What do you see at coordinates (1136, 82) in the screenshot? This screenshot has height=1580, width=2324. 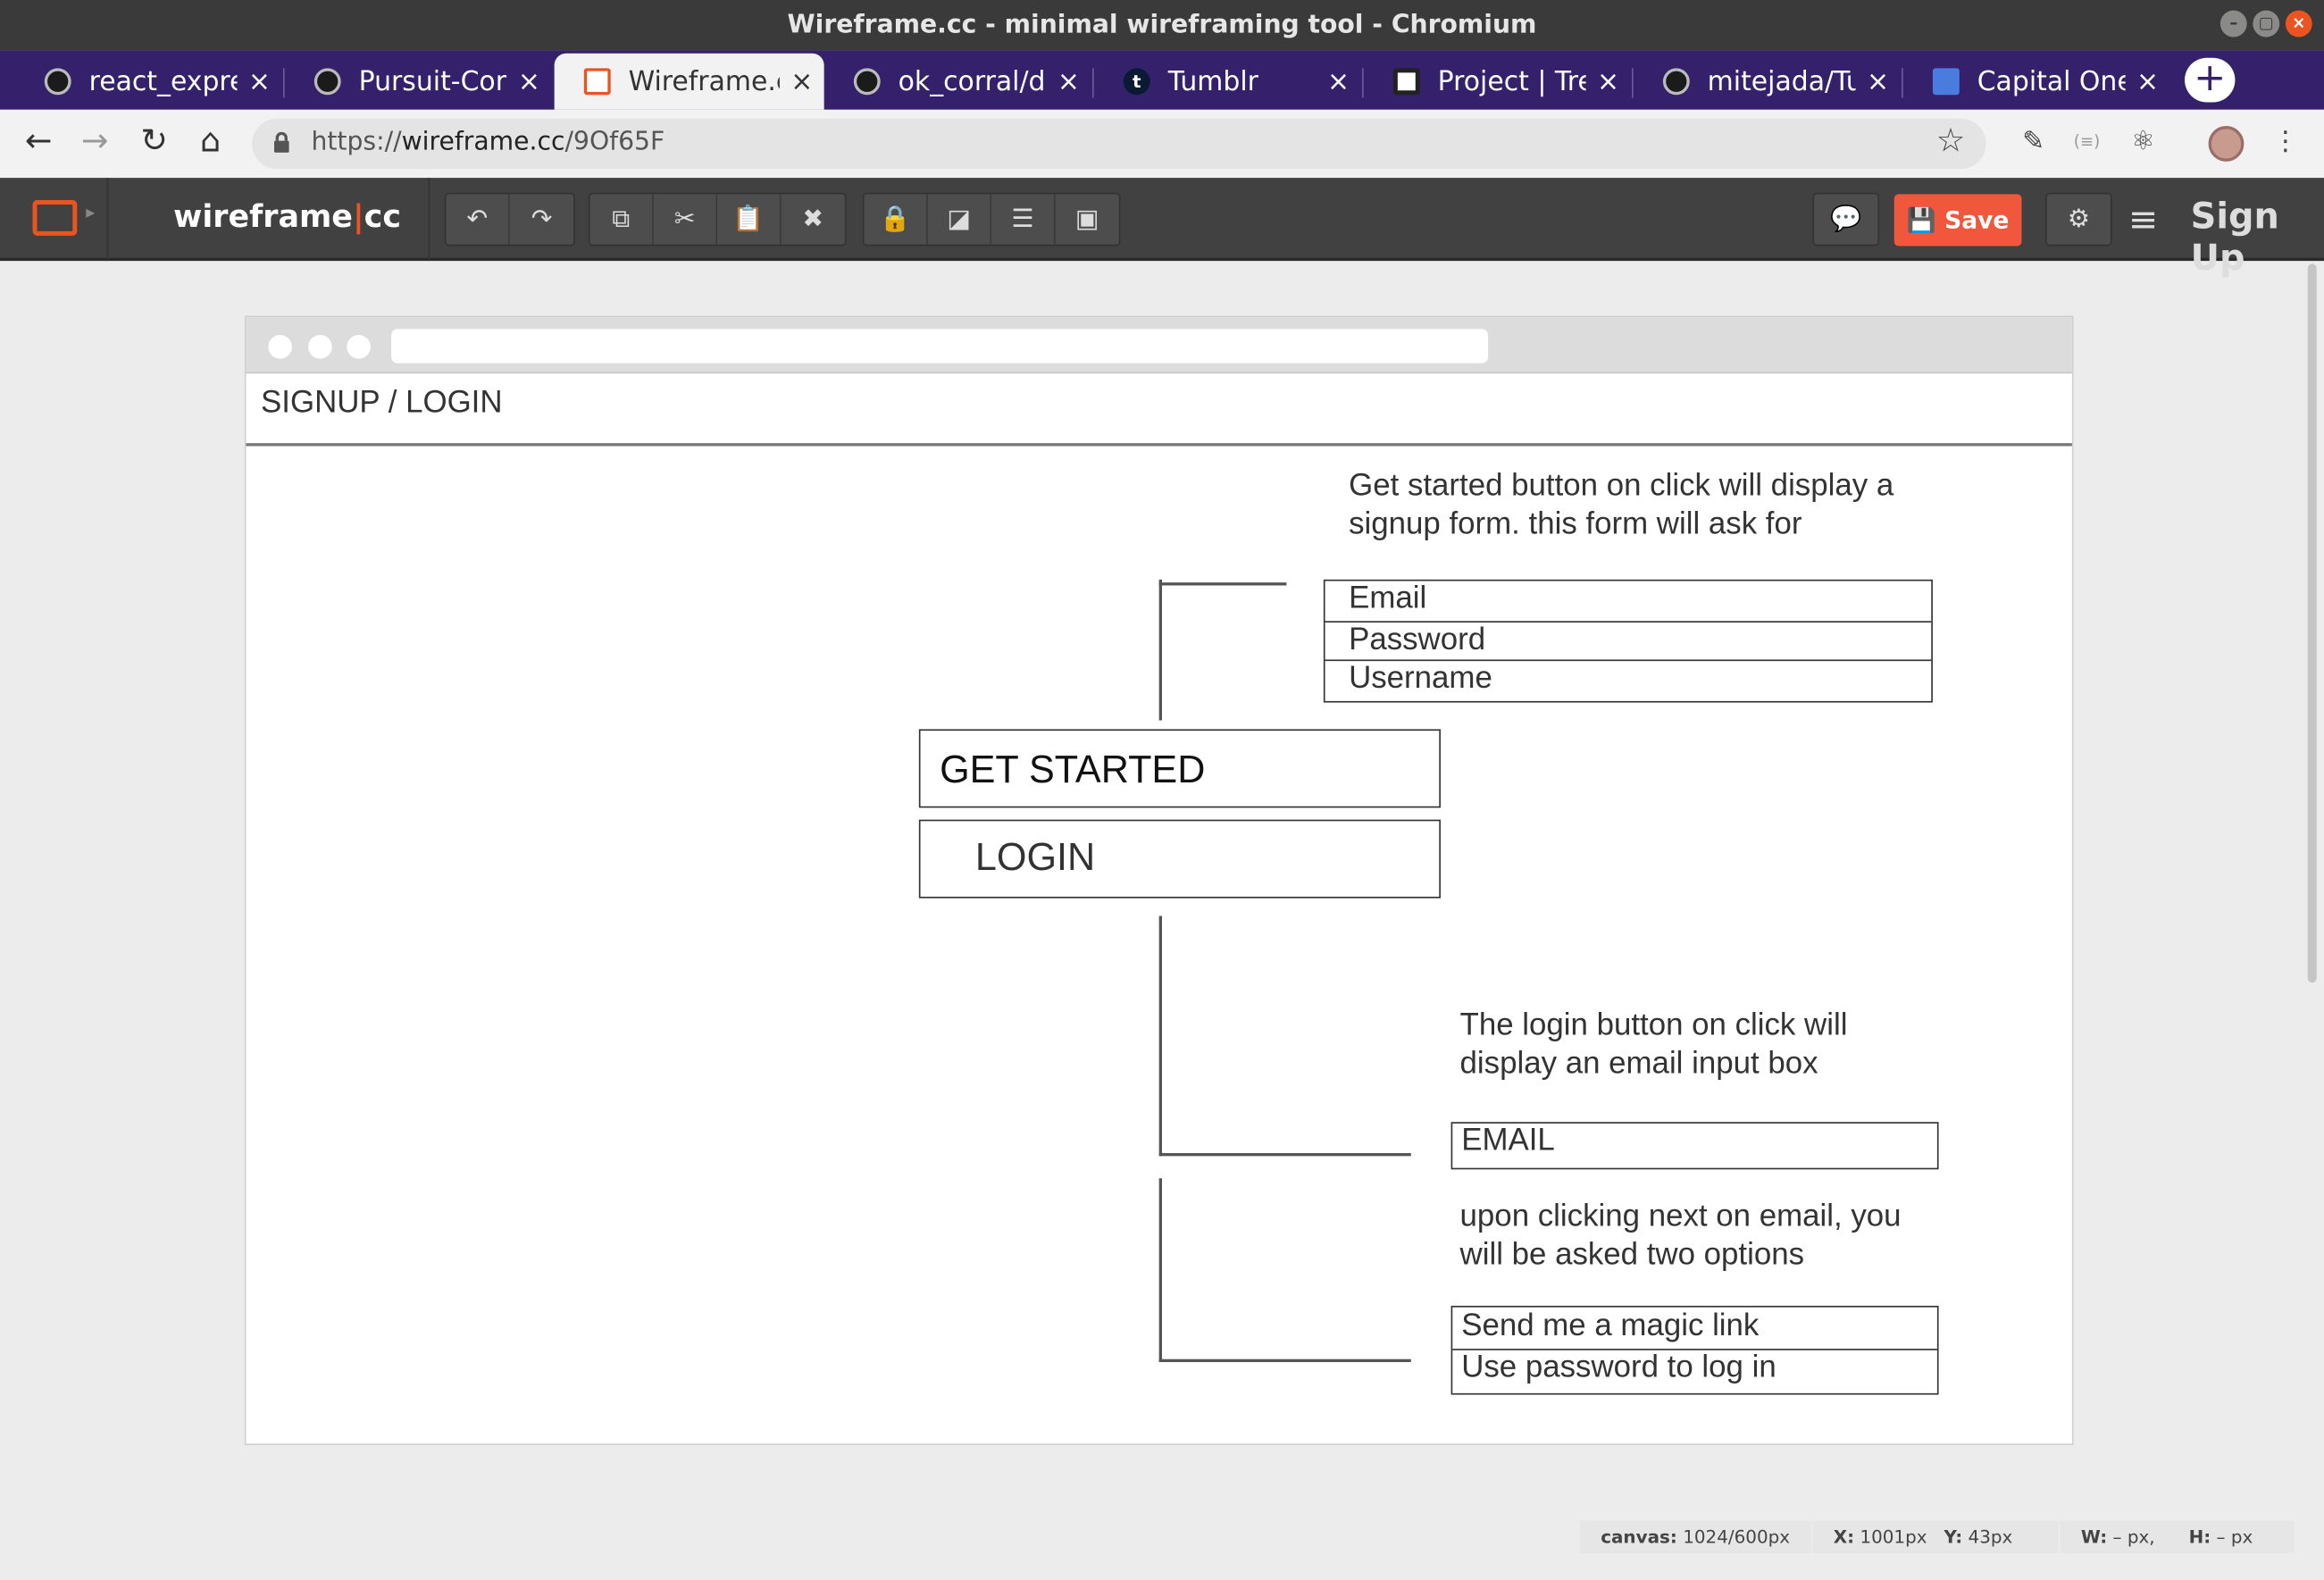 I see `tumblr-icon: t` at bounding box center [1136, 82].